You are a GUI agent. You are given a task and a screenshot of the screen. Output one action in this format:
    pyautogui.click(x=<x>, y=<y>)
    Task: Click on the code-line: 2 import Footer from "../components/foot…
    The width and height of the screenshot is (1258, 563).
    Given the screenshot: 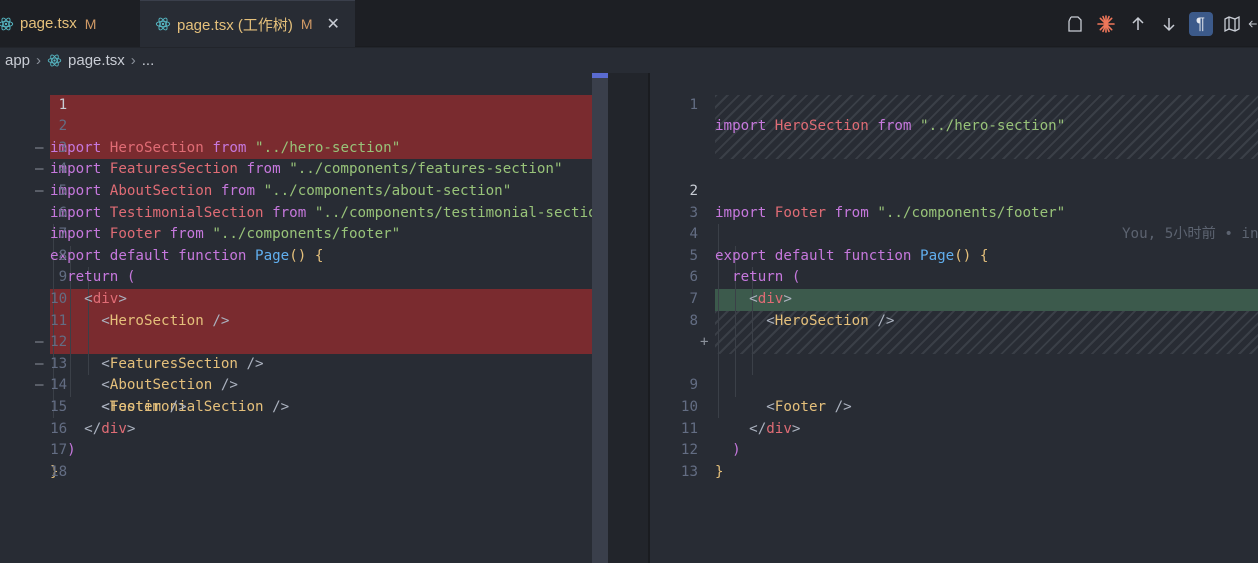 What is the action you would take?
    pyautogui.click(x=954, y=200)
    